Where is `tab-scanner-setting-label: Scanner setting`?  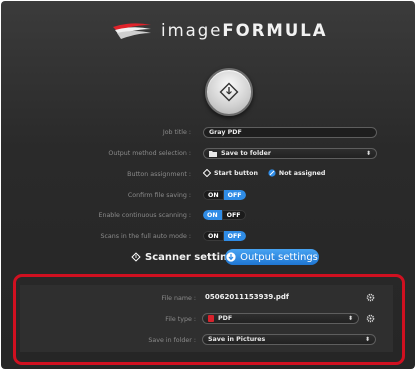
tab-scanner-setting-label: Scanner setting is located at coordinates (190, 257).